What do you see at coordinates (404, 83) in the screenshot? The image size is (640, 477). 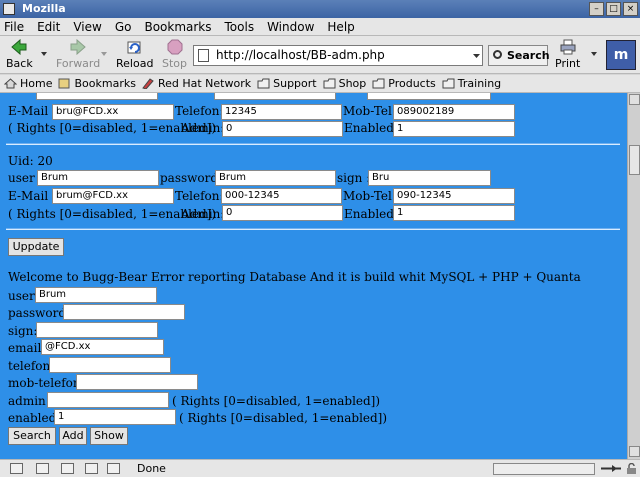 I see `bookmark-products: Products` at bounding box center [404, 83].